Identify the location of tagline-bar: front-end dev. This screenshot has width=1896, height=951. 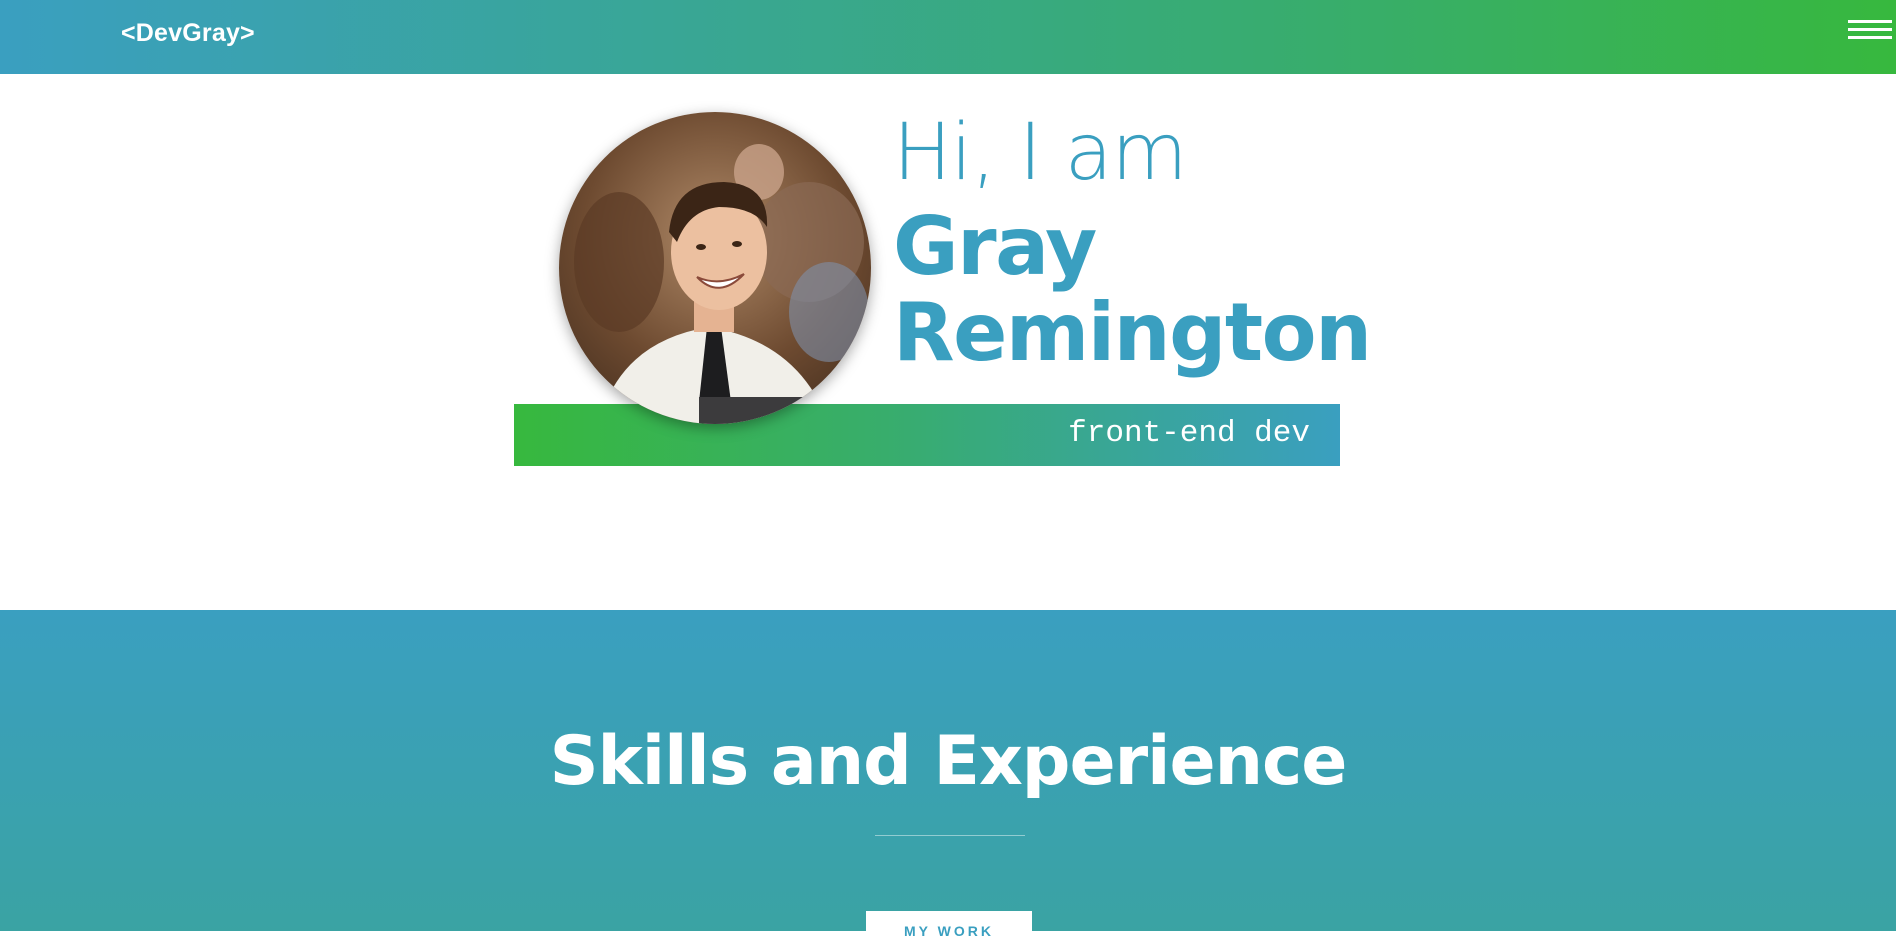
(927, 435).